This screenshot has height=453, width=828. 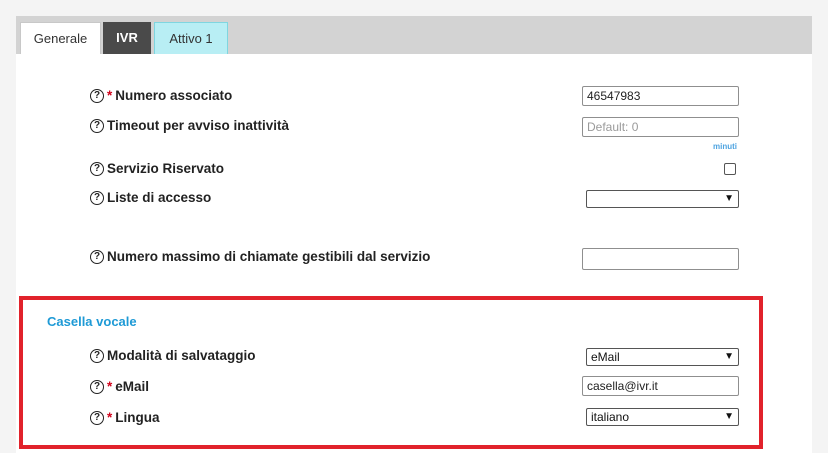 What do you see at coordinates (662, 357) in the screenshot?
I see `modalita-select: eMail ▼` at bounding box center [662, 357].